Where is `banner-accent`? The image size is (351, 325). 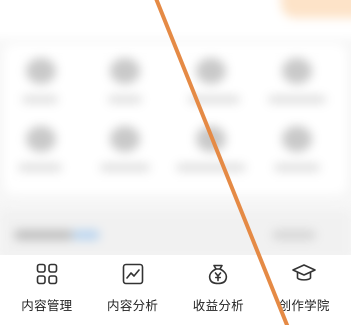
banner-accent is located at coordinates (316, 9).